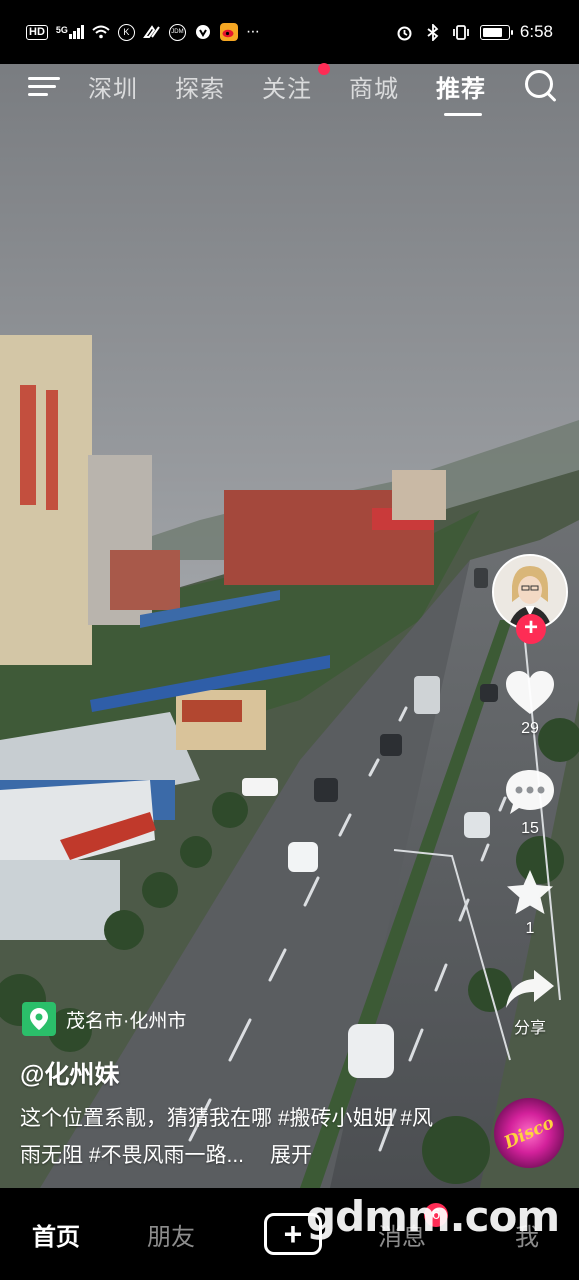 This screenshot has width=579, height=1280. I want to click on tab-label: 商城, so click(374, 89).